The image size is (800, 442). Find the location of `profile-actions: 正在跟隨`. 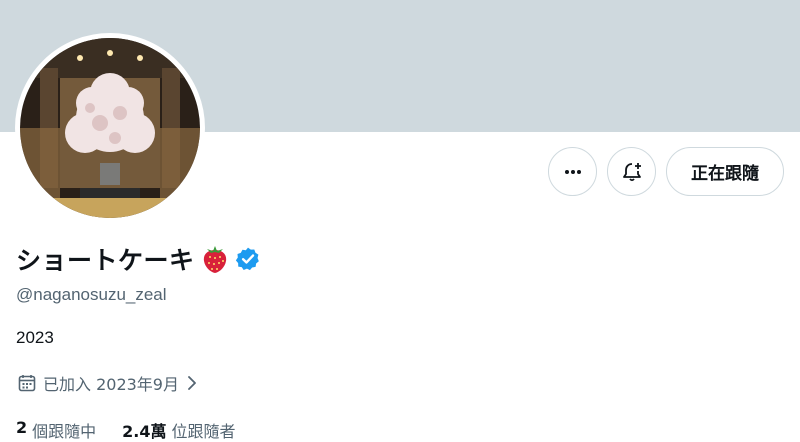

profile-actions: 正在跟隨 is located at coordinates (666, 171).